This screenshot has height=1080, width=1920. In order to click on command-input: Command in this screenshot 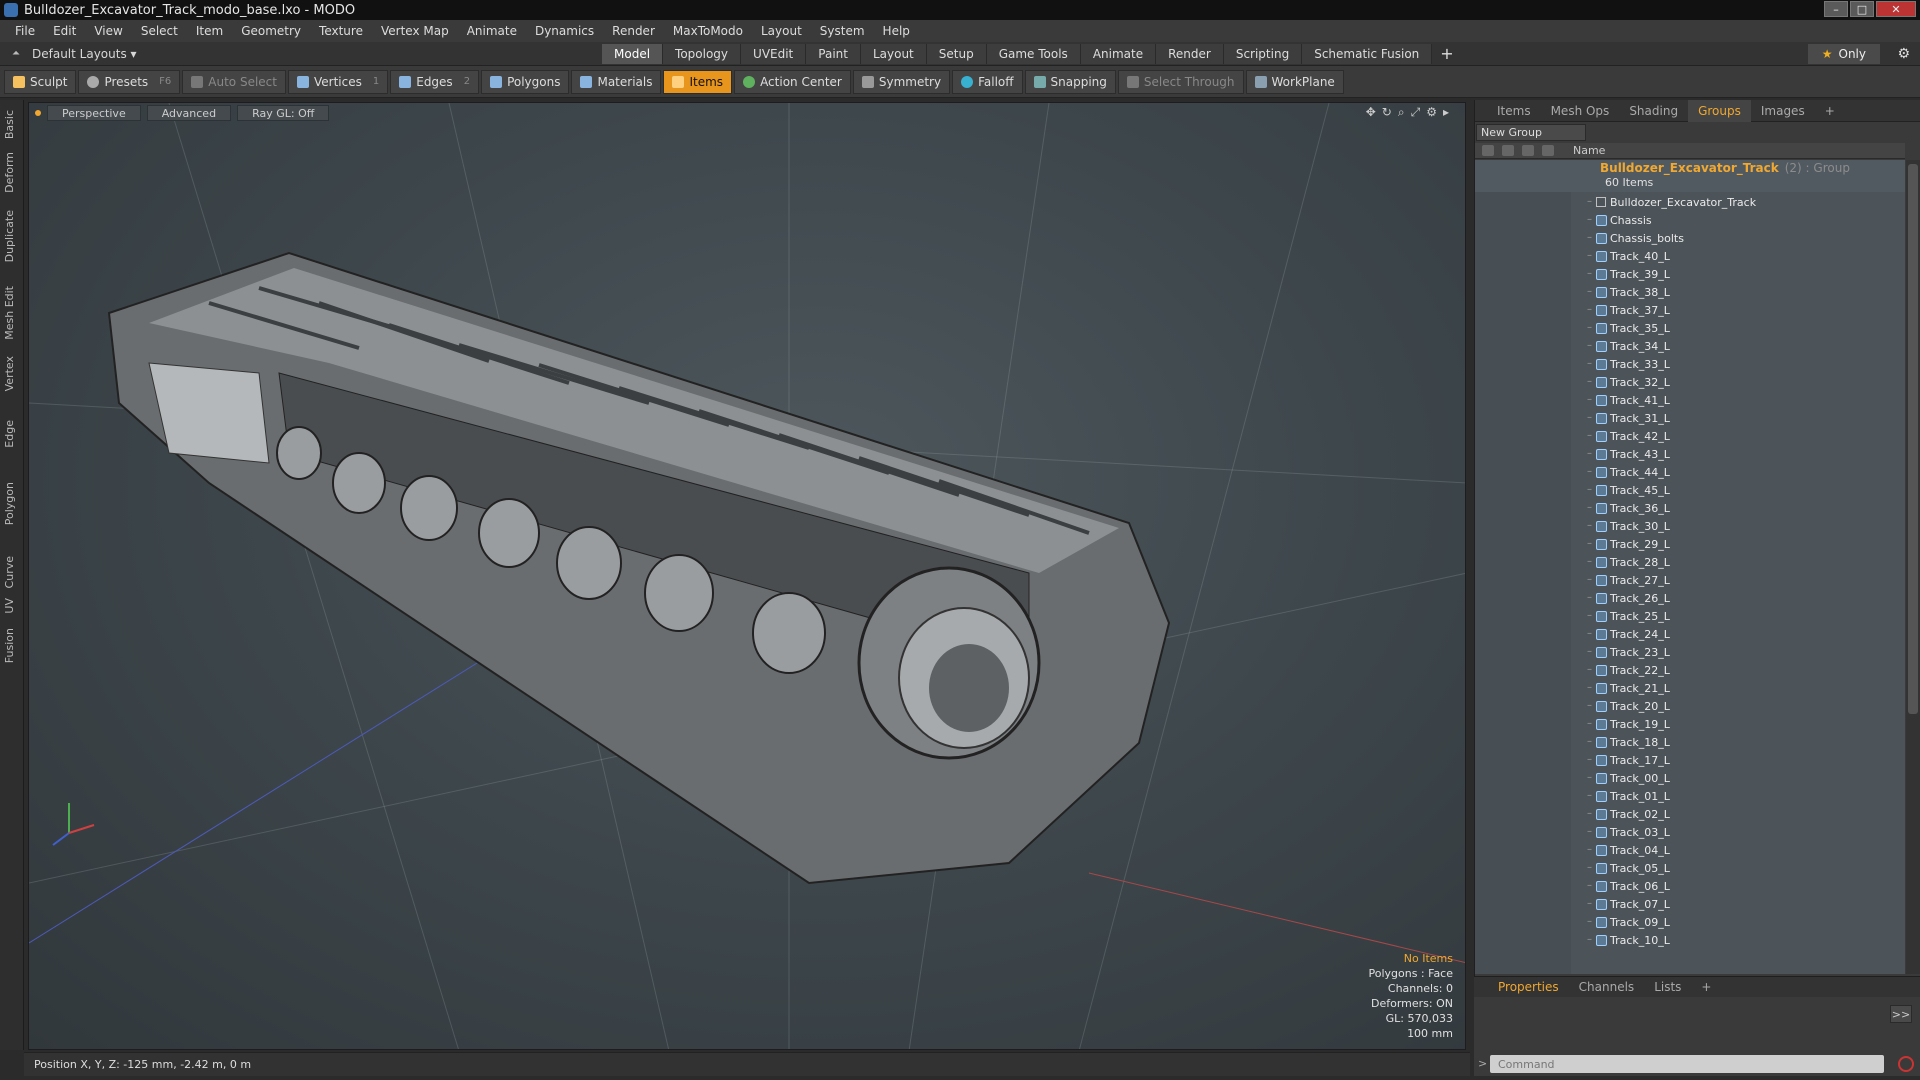, I will do `click(1687, 1064)`.